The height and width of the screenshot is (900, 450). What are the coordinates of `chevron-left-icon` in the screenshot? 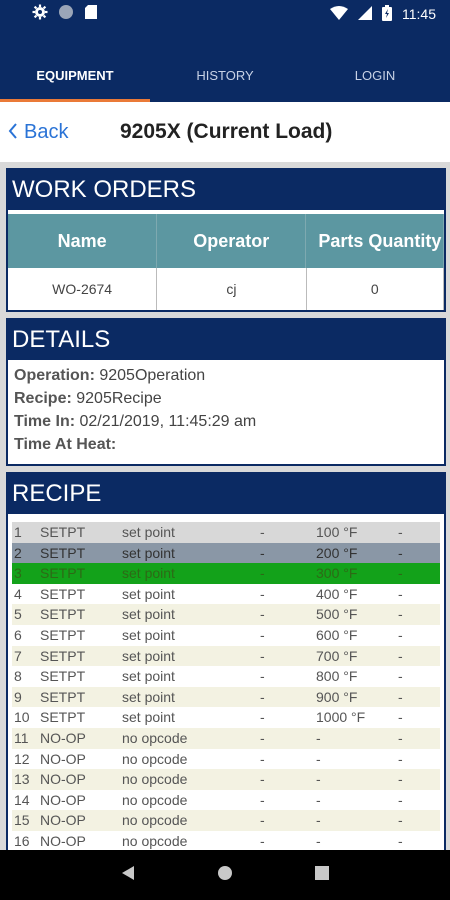 It's located at (13, 132).